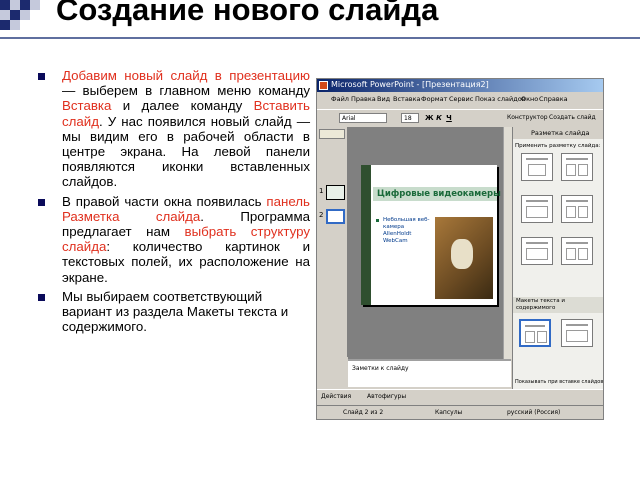 This screenshot has width=640, height=480. I want to click on powerpoint-icon, so click(323, 85).